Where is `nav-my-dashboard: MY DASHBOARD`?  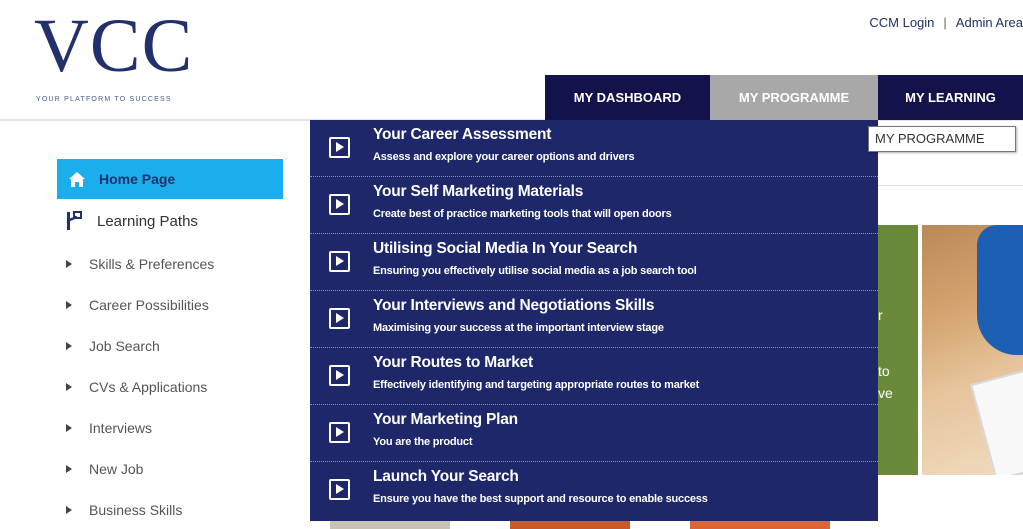
nav-my-dashboard: MY DASHBOARD is located at coordinates (627, 97).